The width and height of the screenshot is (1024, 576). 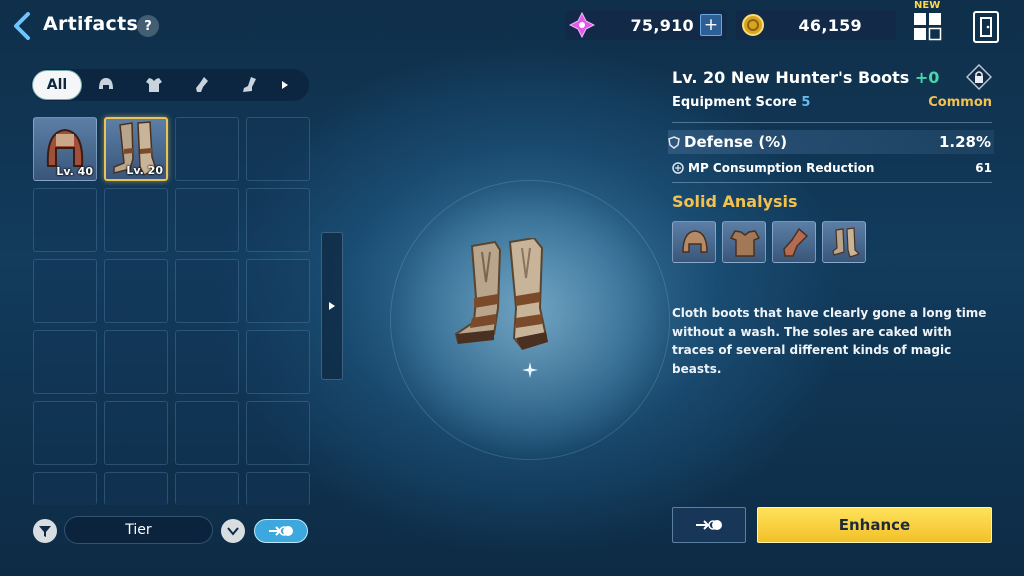 What do you see at coordinates (735, 201) in the screenshot?
I see `analysis-title: Solid Analysis` at bounding box center [735, 201].